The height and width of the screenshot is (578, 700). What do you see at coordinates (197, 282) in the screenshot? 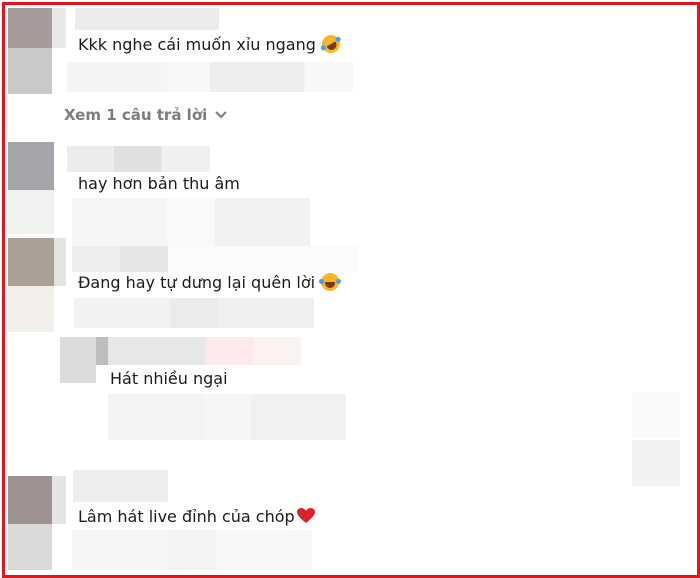
I see `comment-text-label: Đang hay tự dưng lại quên lời` at bounding box center [197, 282].